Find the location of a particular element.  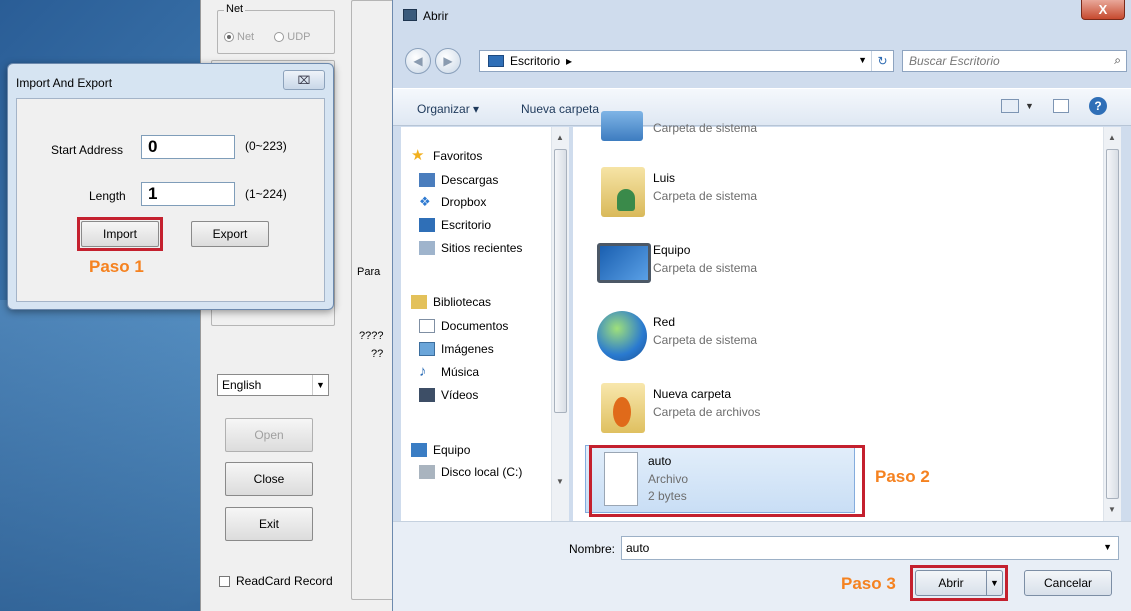

file-item-nueva-carpeta: Nueva carpeta Carpeta de archivos is located at coordinates (741, 411).